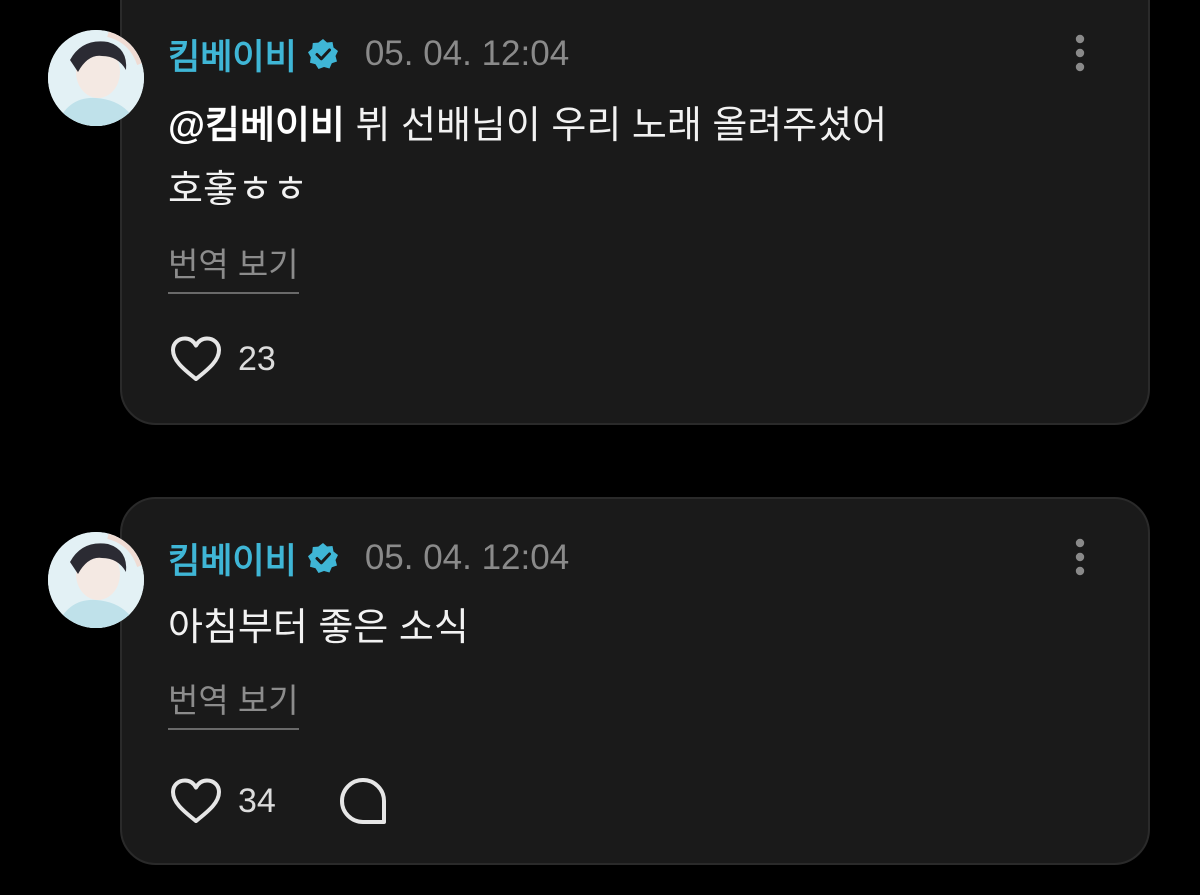 The width and height of the screenshot is (1200, 895). I want to click on like-button: 23, so click(223, 359).